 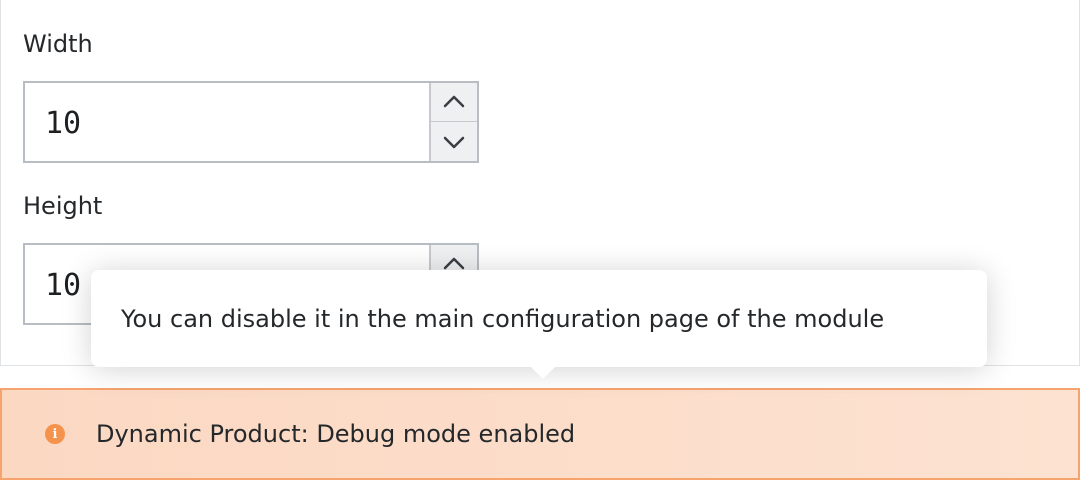 I want to click on width-increment-button, so click(x=454, y=102).